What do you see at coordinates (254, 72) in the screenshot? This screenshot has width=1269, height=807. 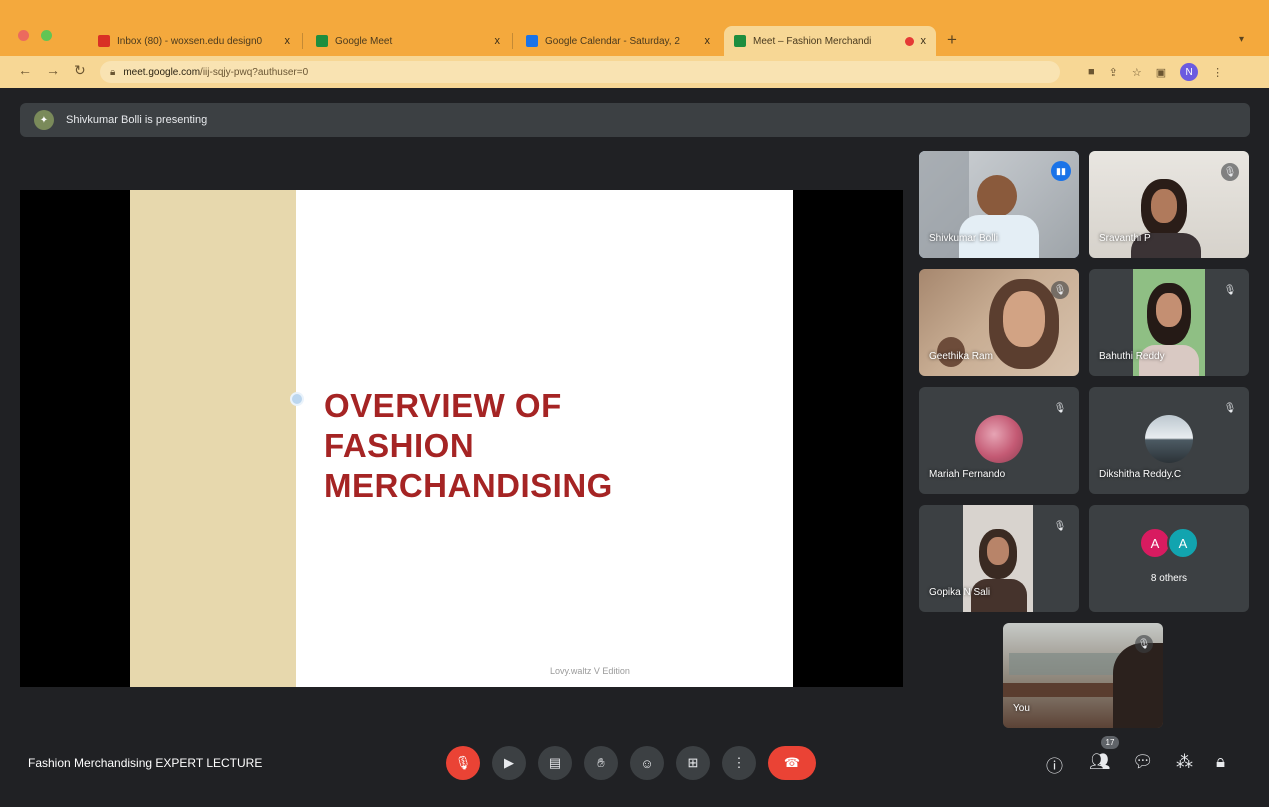 I see `url-path: /iij-sqjy-pwq?authuser=0` at bounding box center [254, 72].